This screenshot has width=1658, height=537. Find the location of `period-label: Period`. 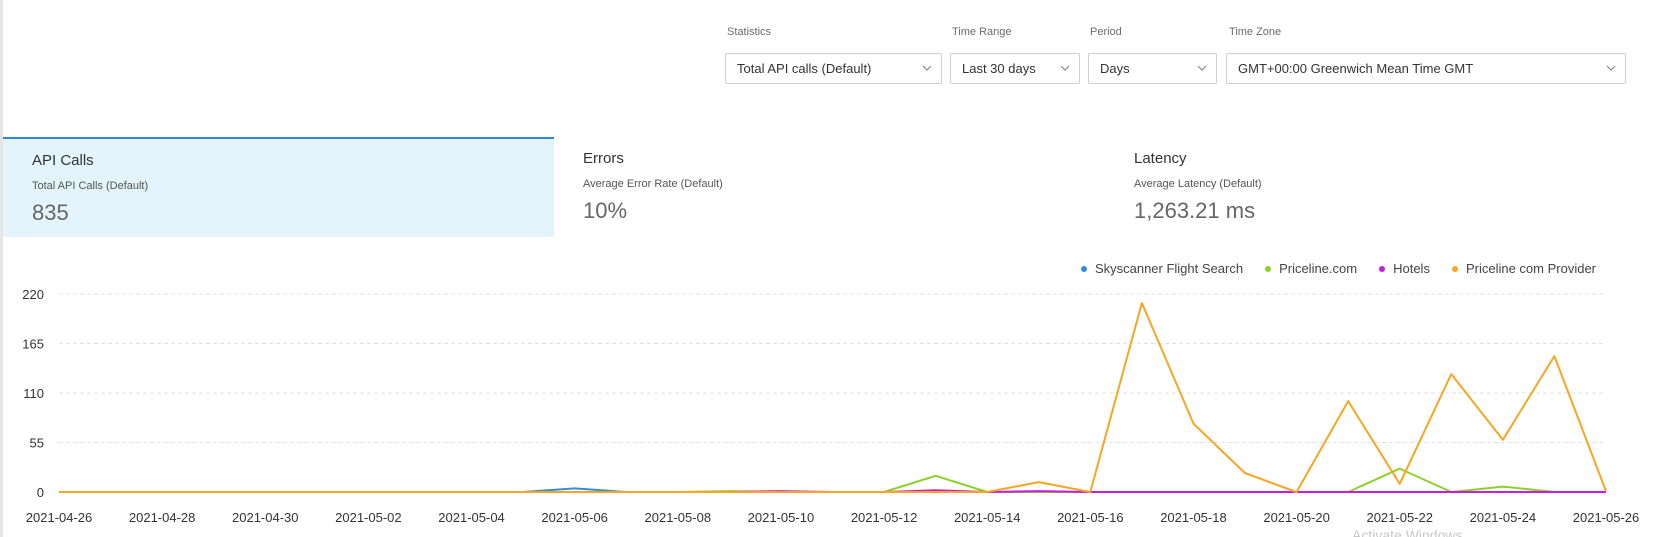

period-label: Period is located at coordinates (1106, 32).